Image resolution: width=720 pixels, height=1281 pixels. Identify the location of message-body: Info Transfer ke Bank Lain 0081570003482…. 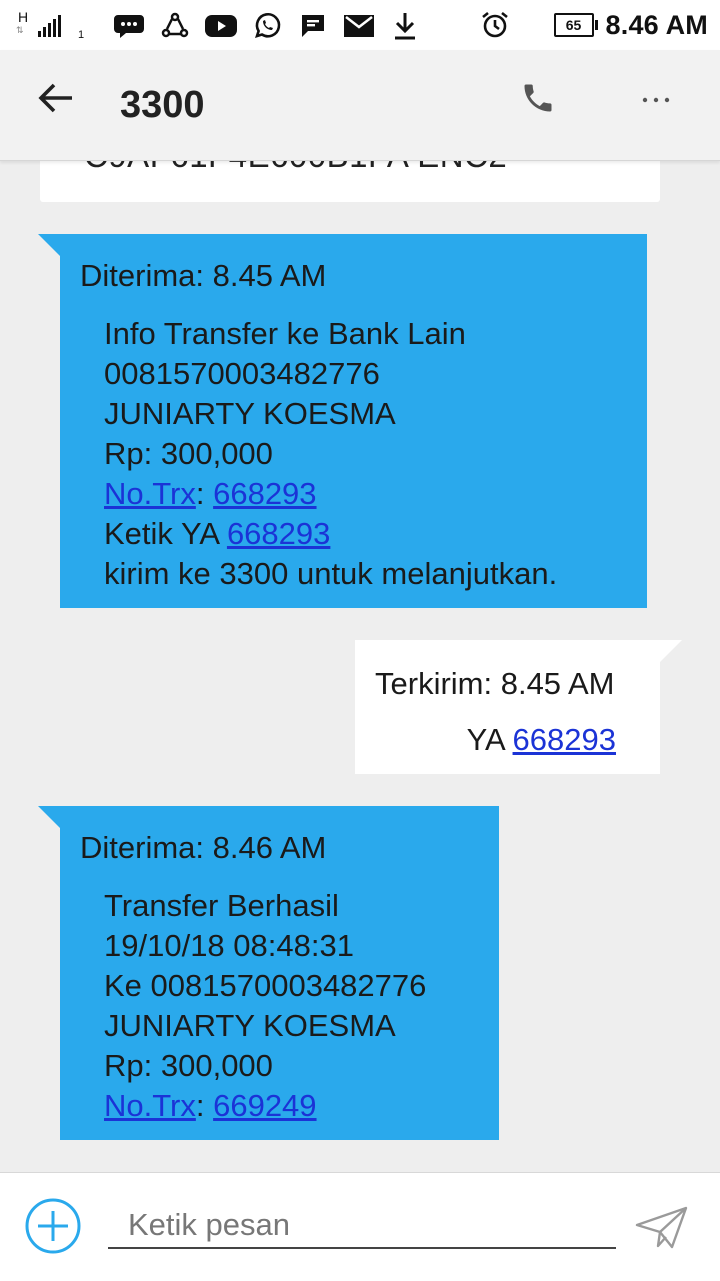
(330, 454).